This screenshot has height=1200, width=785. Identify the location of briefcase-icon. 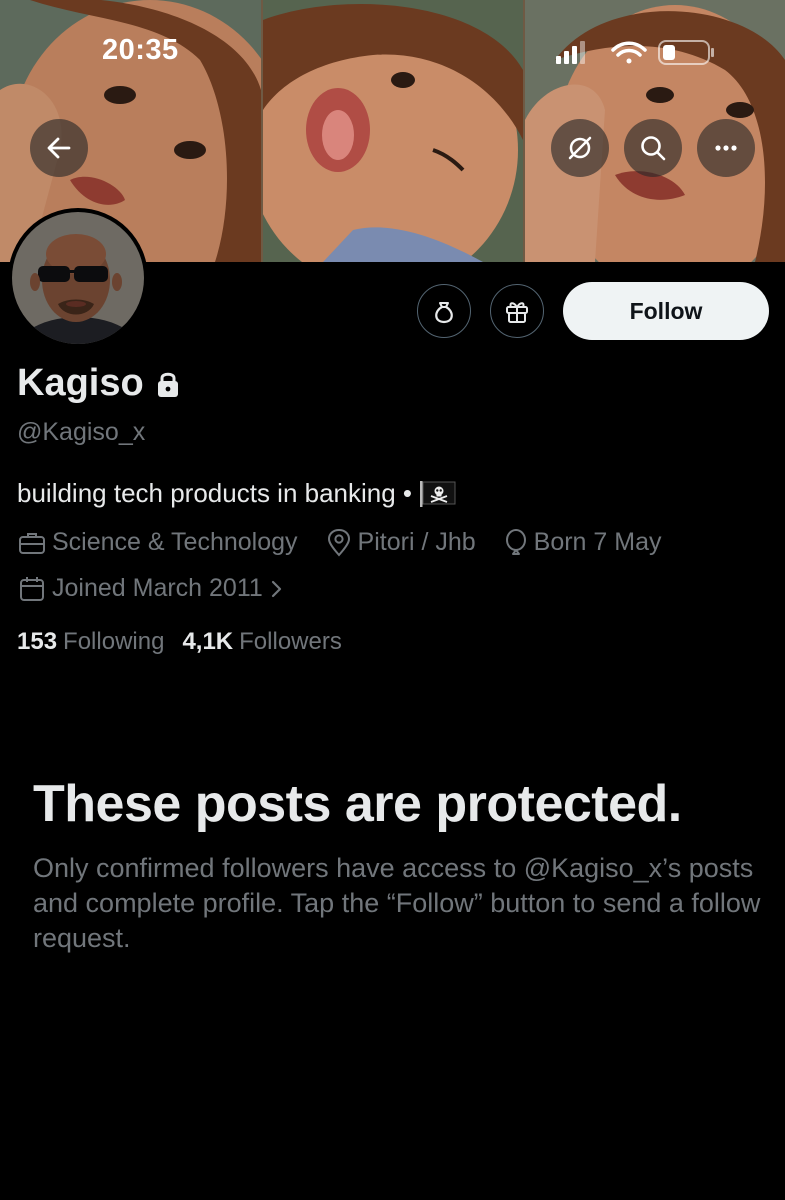
(32, 543).